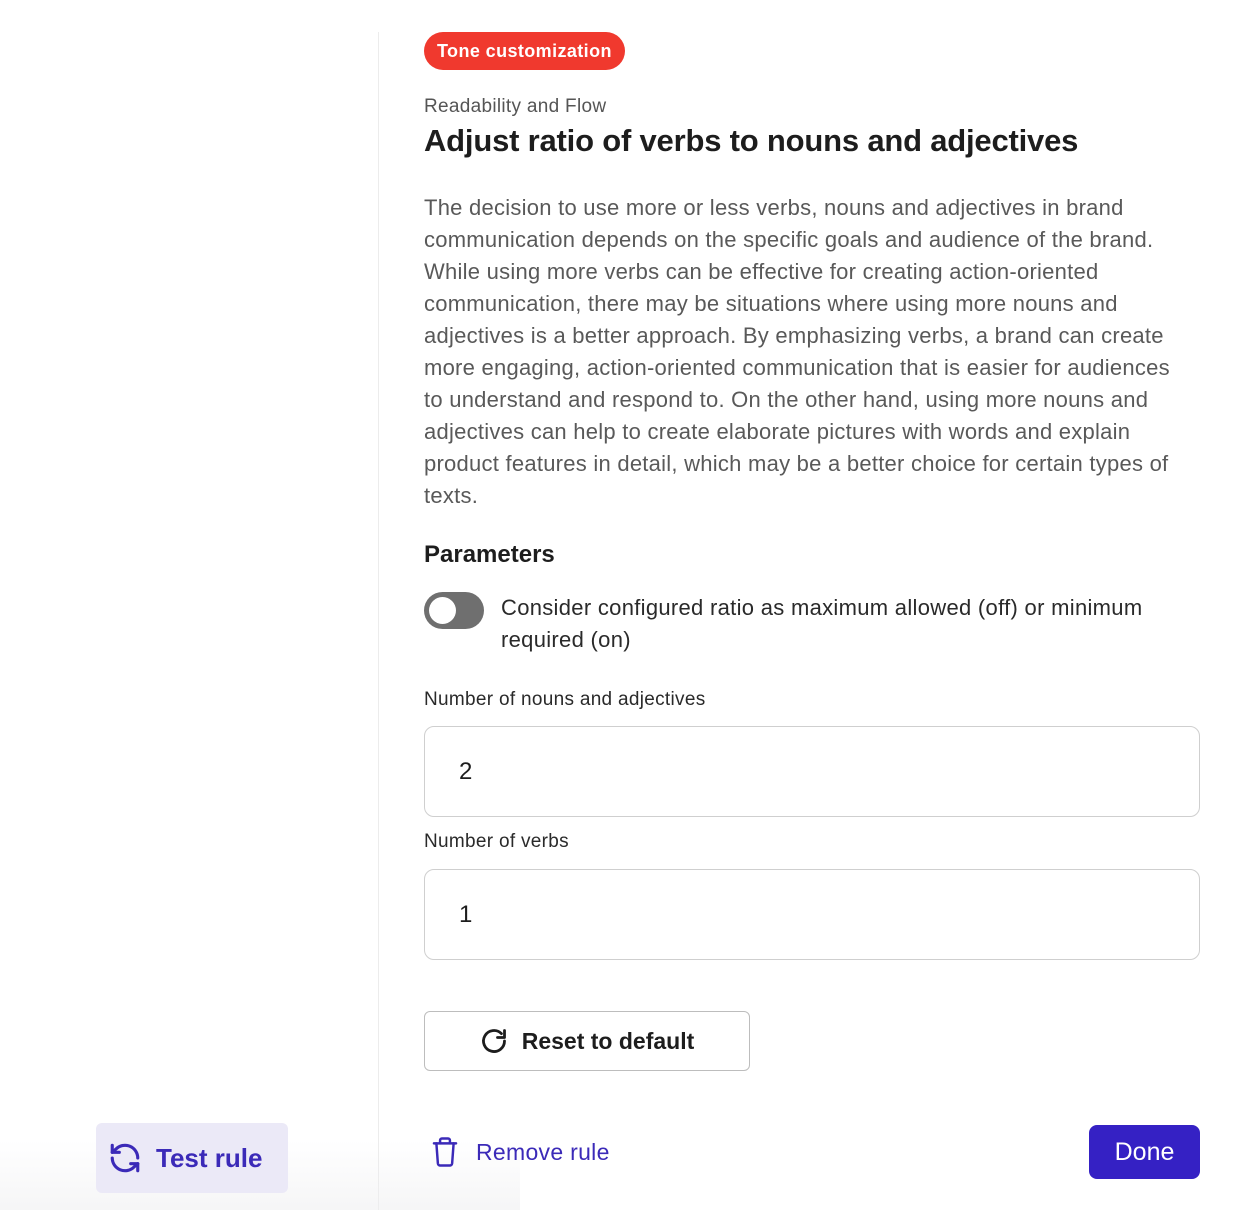  I want to click on rotate-cw-icon, so click(494, 1041).